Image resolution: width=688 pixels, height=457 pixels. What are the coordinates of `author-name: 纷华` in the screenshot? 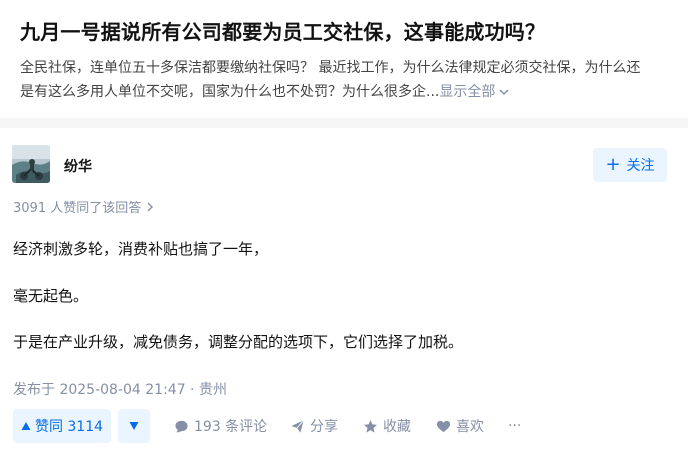 It's located at (78, 166).